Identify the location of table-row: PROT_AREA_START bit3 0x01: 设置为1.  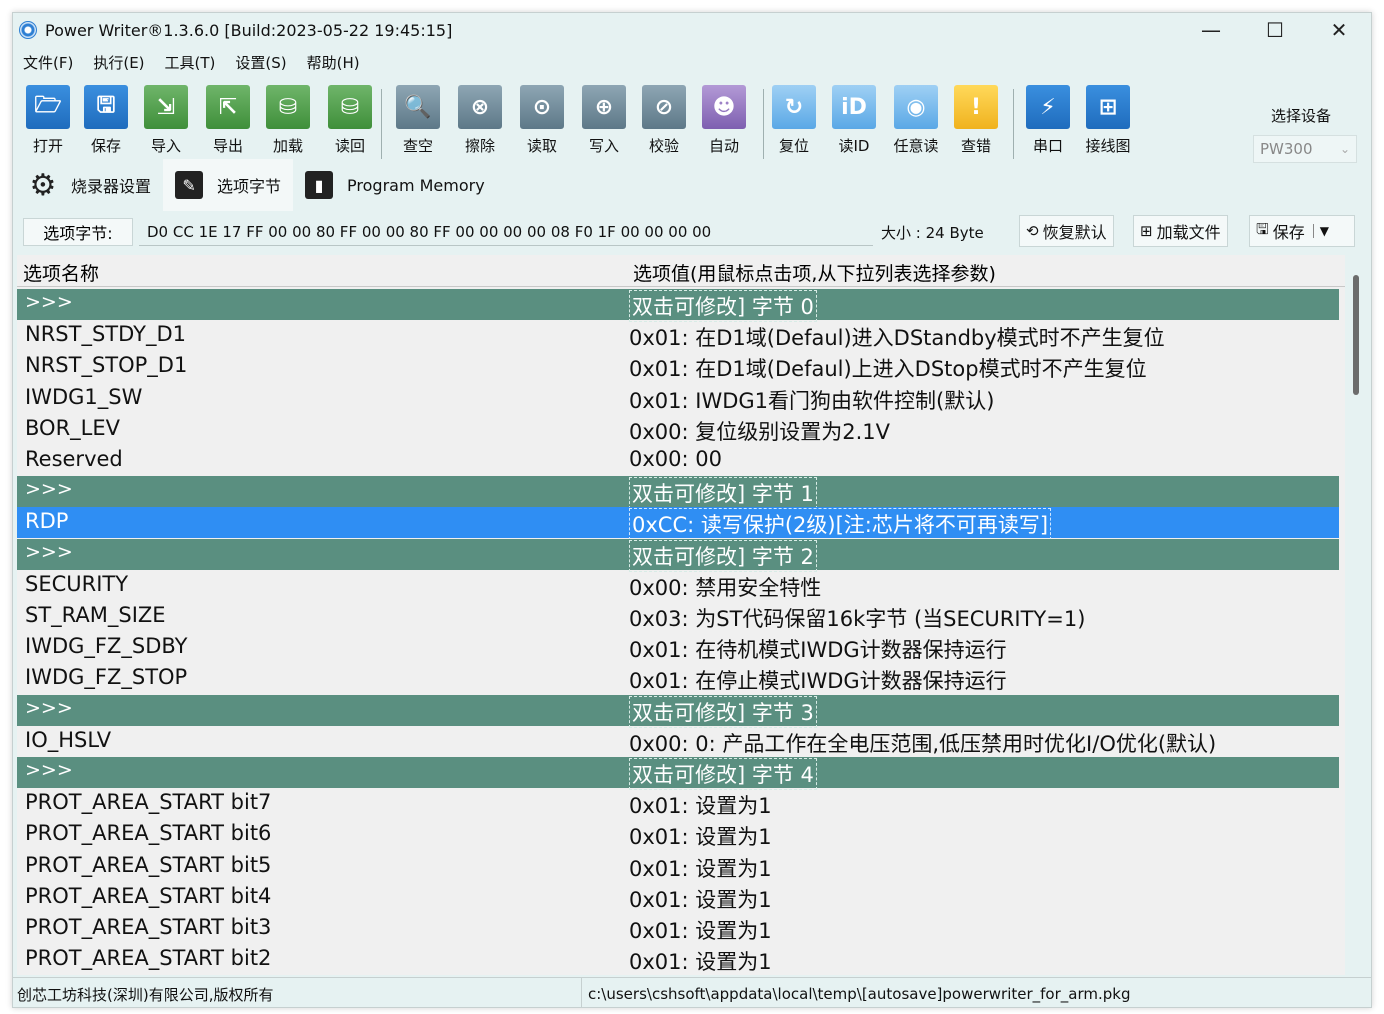
(678, 928).